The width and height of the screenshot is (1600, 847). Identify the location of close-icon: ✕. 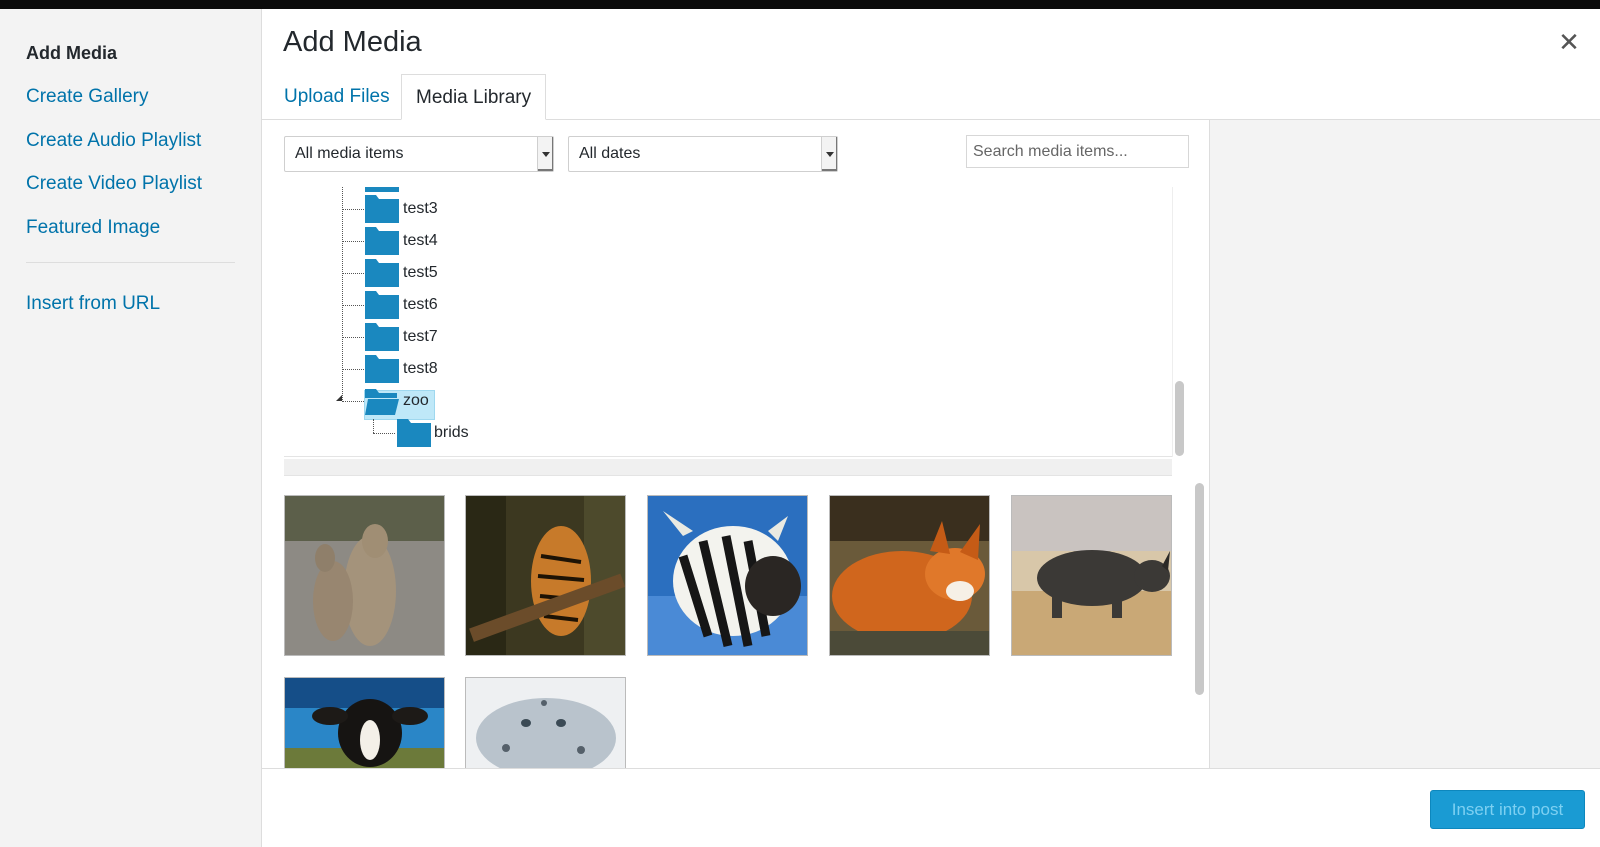
(1569, 42).